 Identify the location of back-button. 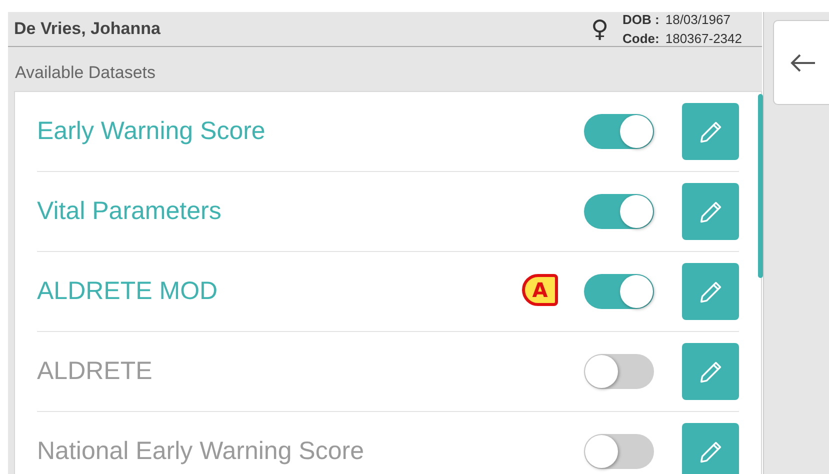
(801, 62).